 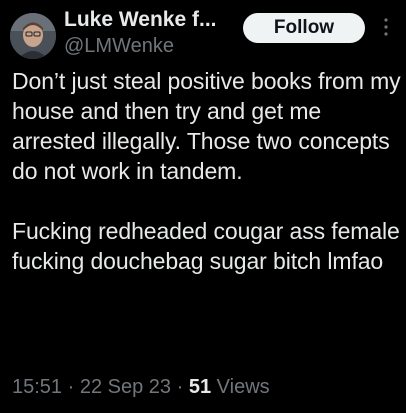 What do you see at coordinates (304, 28) in the screenshot?
I see `follow-button: Follow` at bounding box center [304, 28].